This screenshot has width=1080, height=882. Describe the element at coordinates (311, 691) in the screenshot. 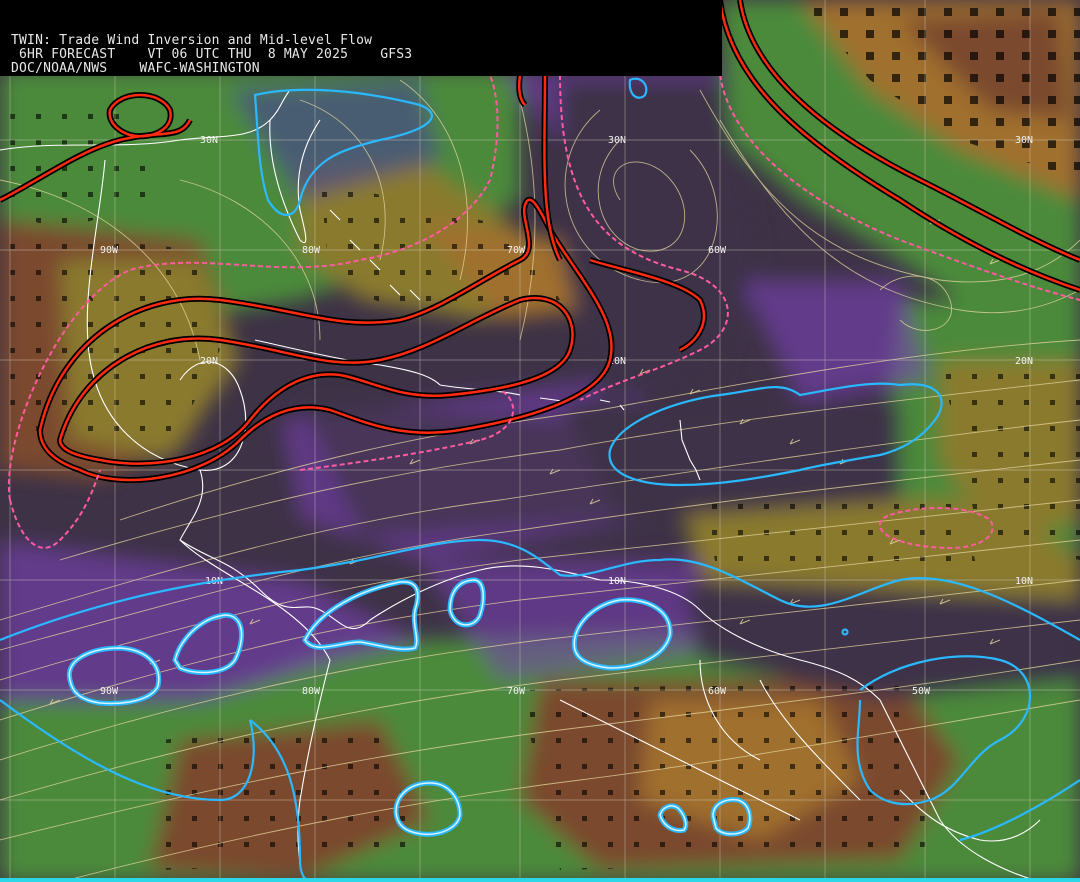

I see `label-80w-south: 80W` at that location.